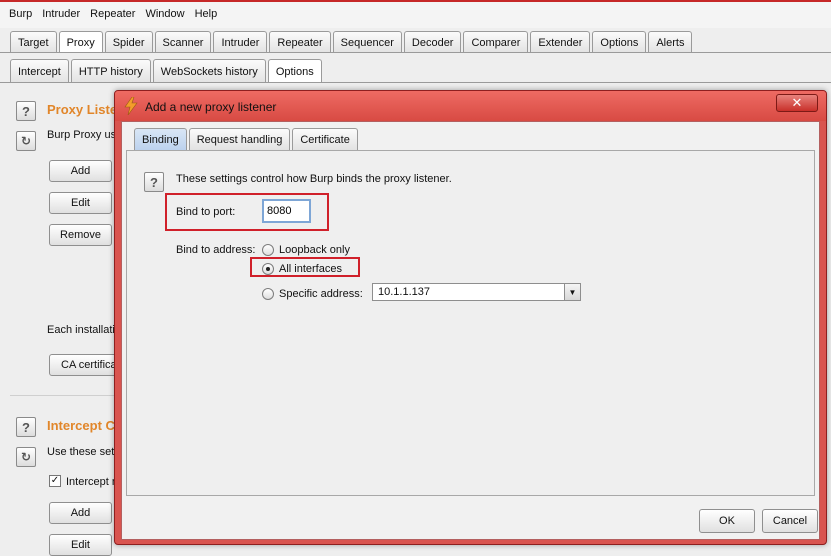  I want to click on tab-intruder: Intruder, so click(240, 42).